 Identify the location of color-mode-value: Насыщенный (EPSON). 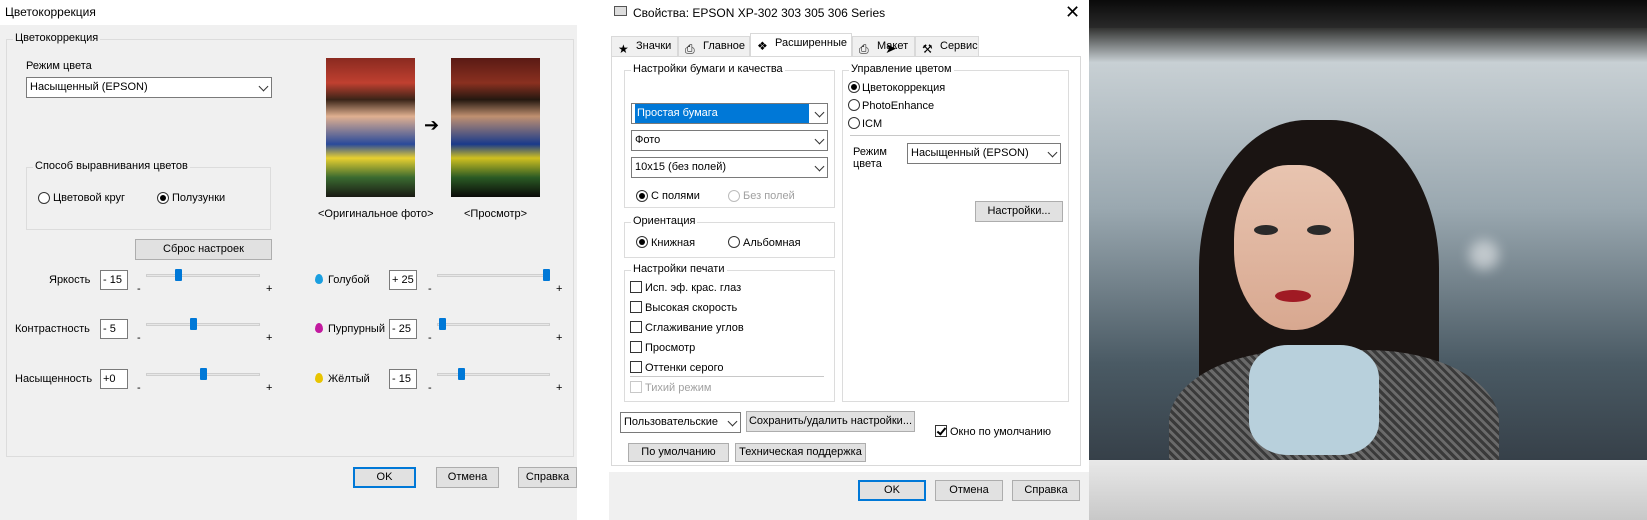
(89, 87).